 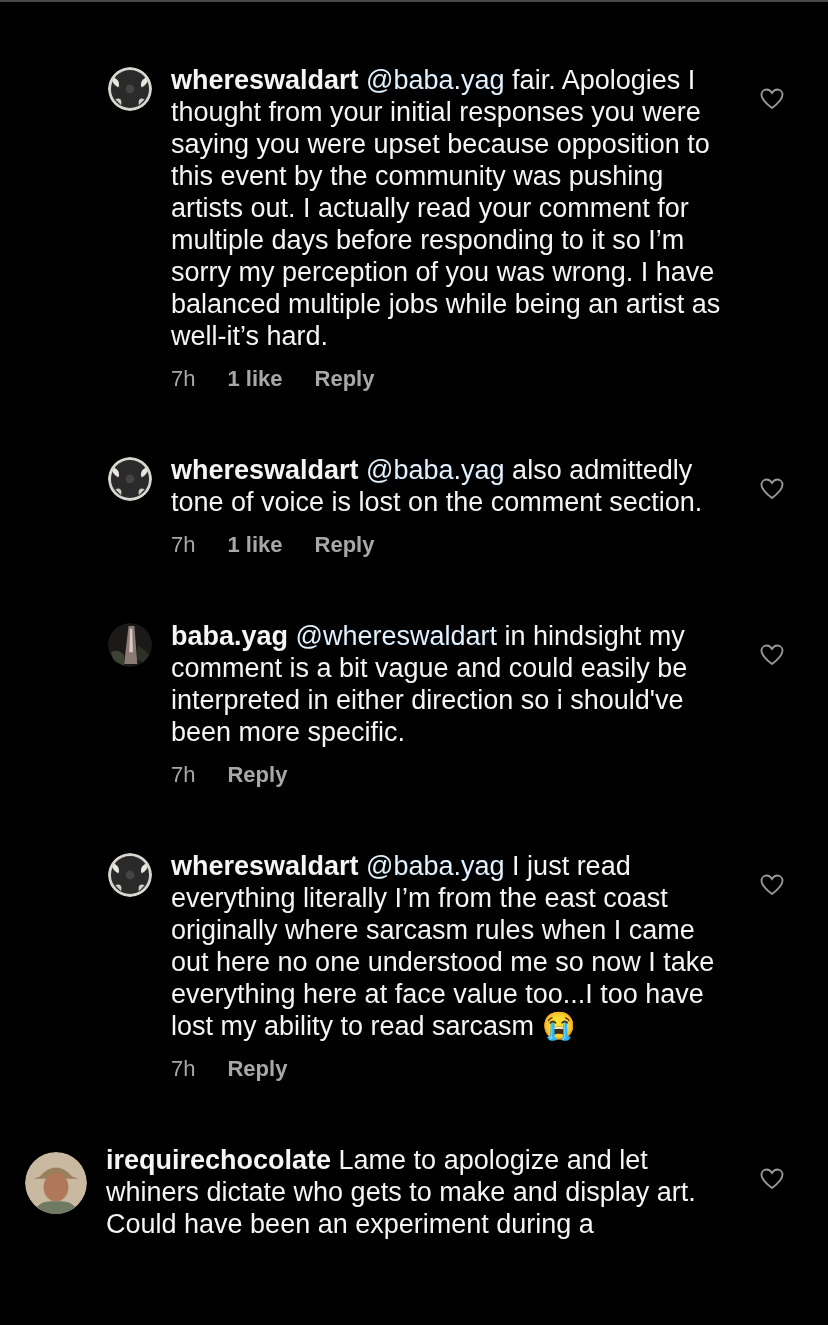 I want to click on username: irequirechocolate, so click(x=219, y=1160).